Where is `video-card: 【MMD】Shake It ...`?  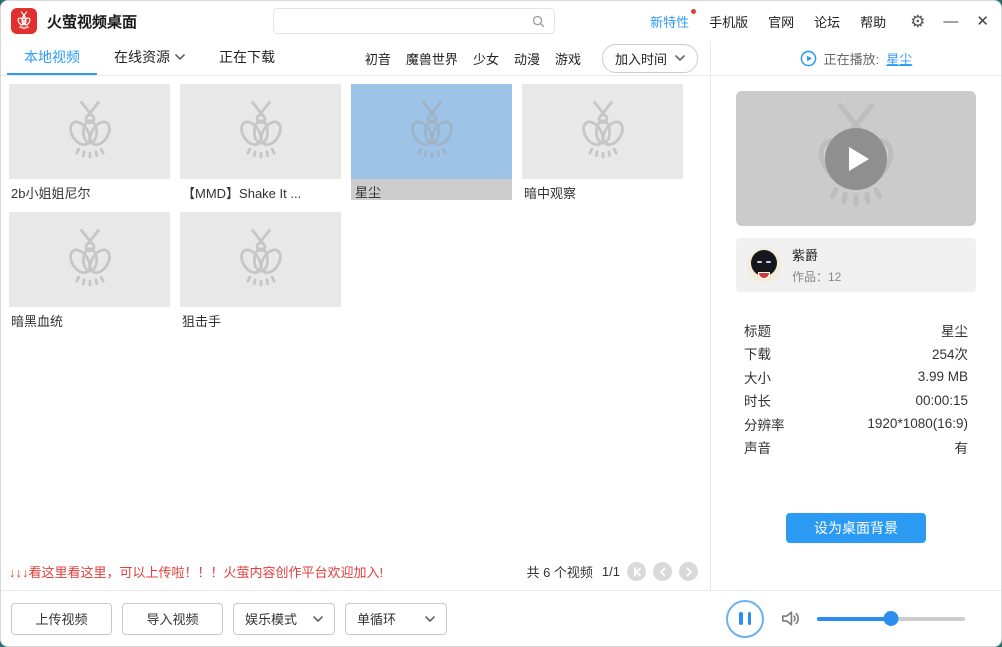 video-card: 【MMD】Shake It ... is located at coordinates (260, 142).